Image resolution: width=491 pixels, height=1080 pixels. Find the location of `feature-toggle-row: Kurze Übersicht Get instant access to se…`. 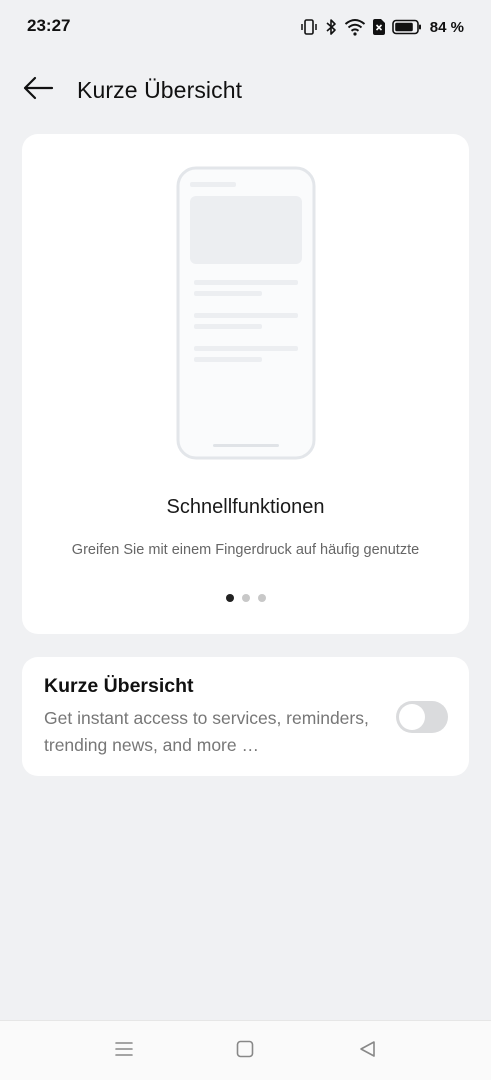

feature-toggle-row: Kurze Übersicht Get instant access to se… is located at coordinates (245, 716).